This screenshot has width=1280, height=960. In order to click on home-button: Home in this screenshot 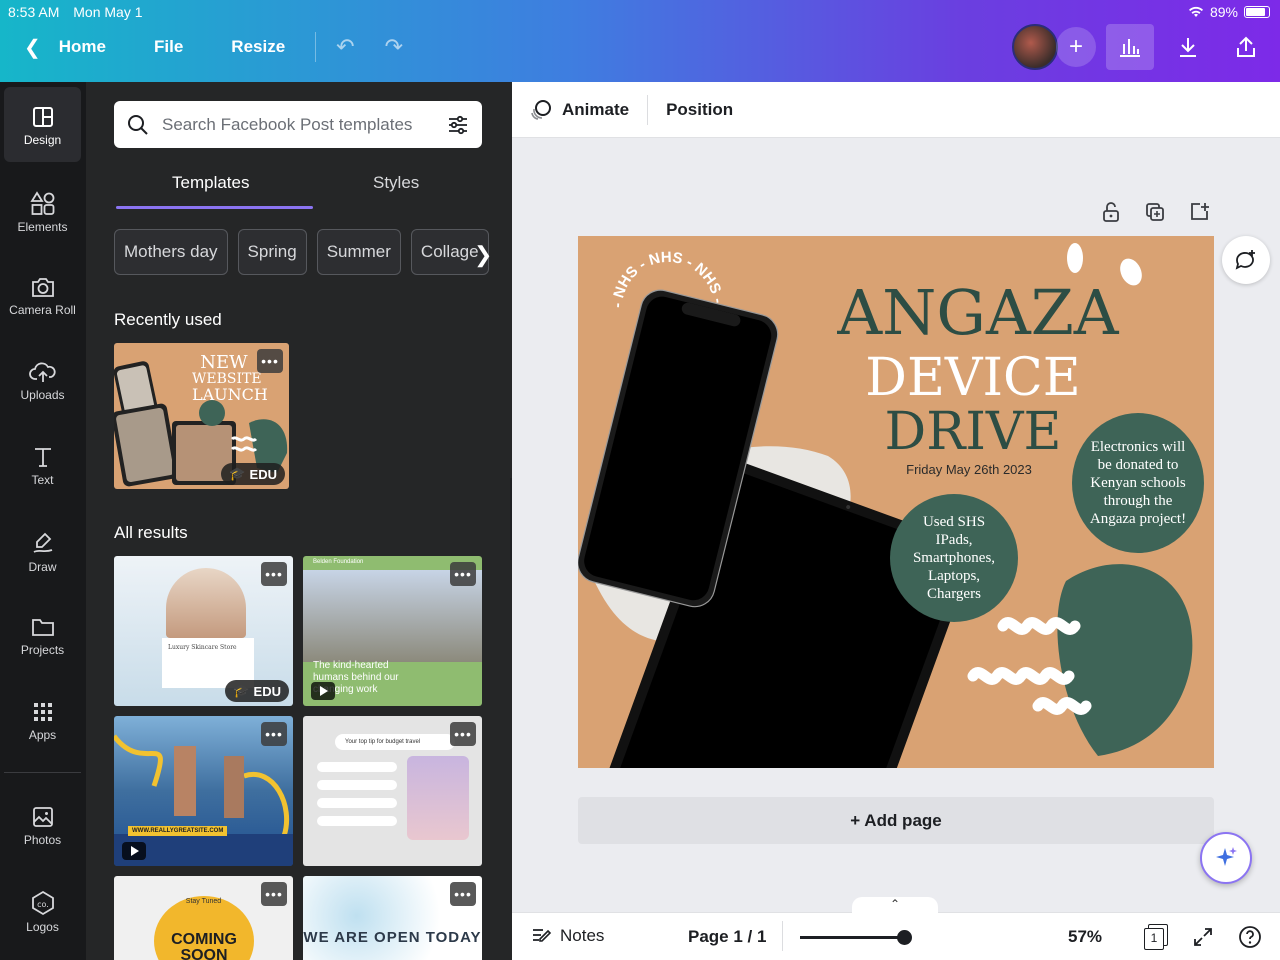, I will do `click(82, 47)`.